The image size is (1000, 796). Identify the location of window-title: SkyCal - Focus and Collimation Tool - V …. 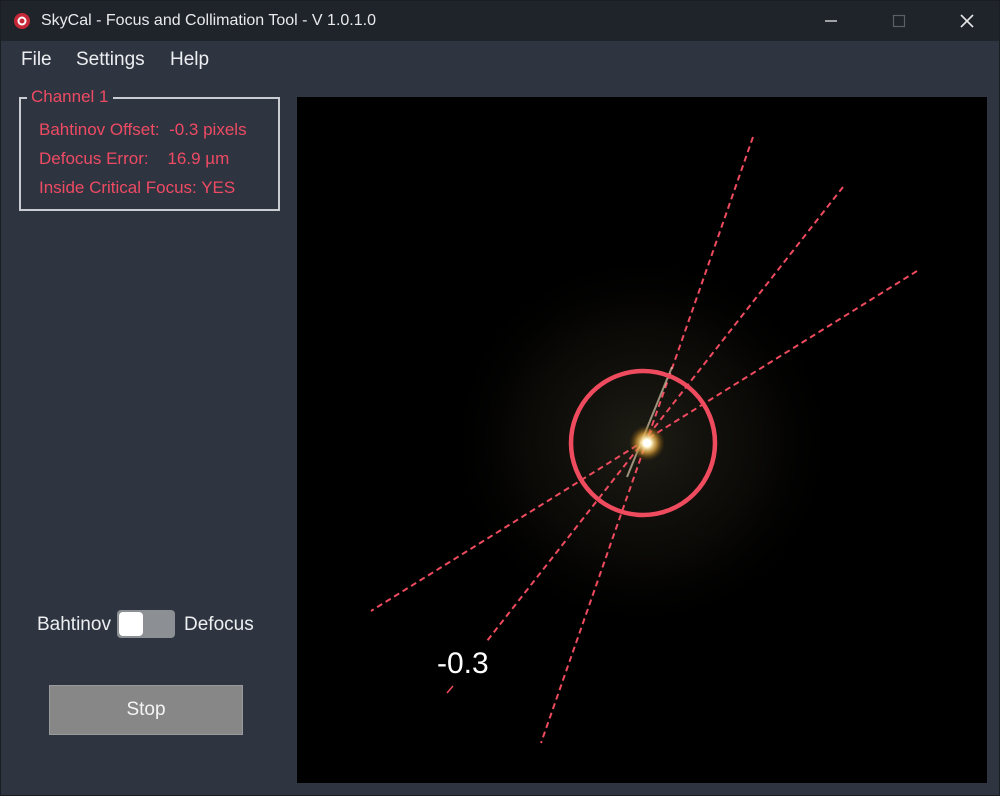
(208, 20).